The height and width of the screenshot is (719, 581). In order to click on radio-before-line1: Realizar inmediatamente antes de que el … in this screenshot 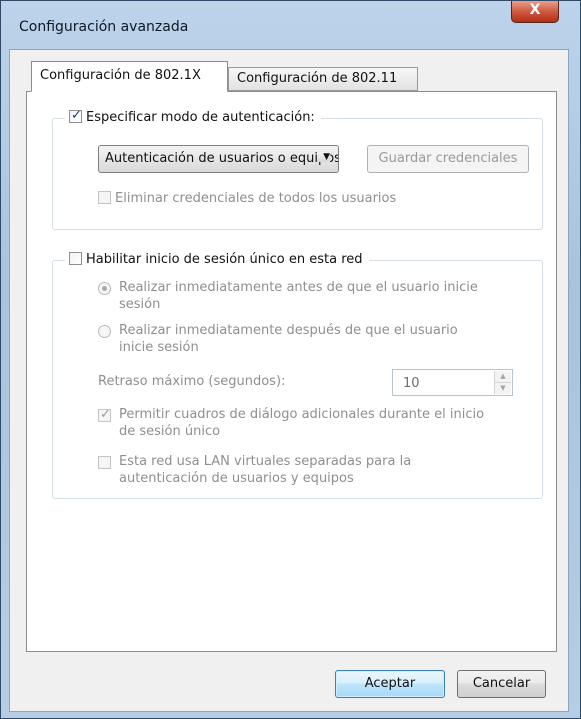, I will do `click(298, 287)`.